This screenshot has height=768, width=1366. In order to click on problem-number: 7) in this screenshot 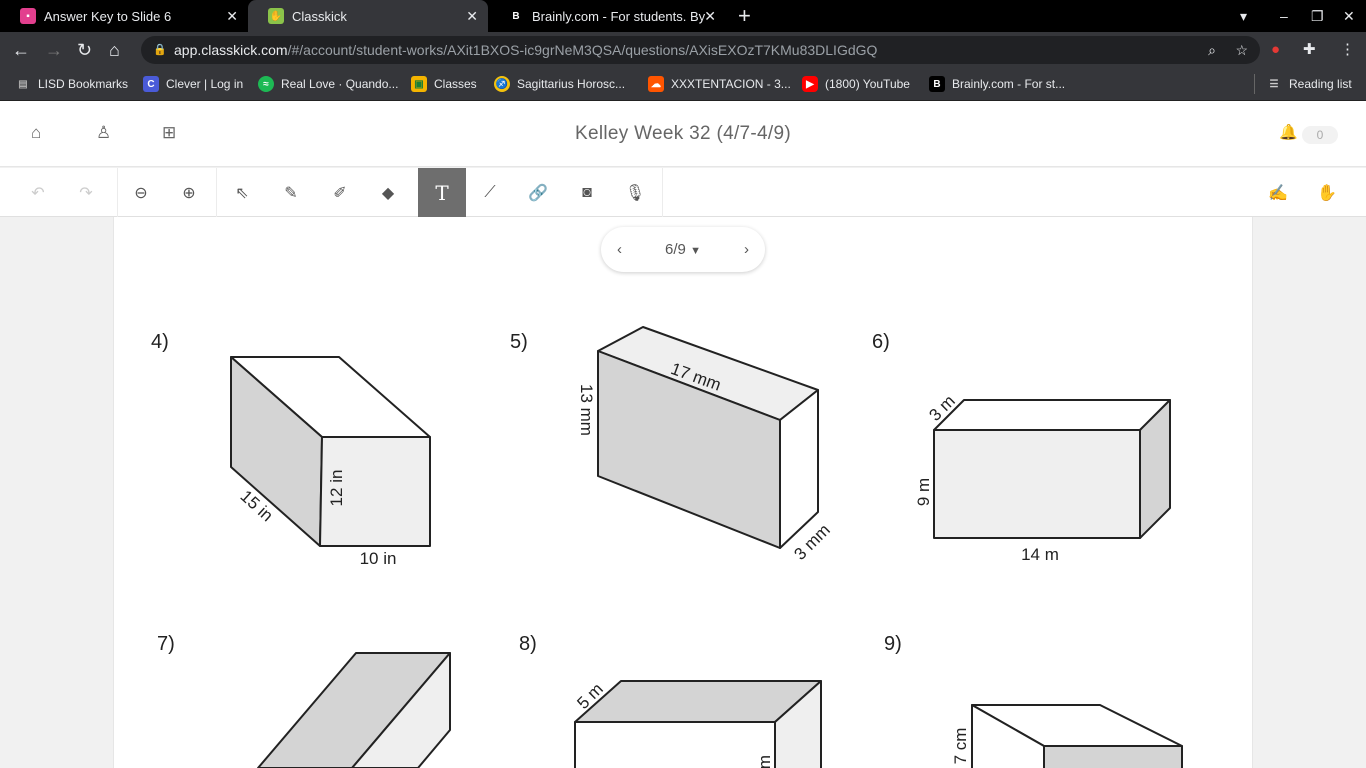, I will do `click(166, 644)`.